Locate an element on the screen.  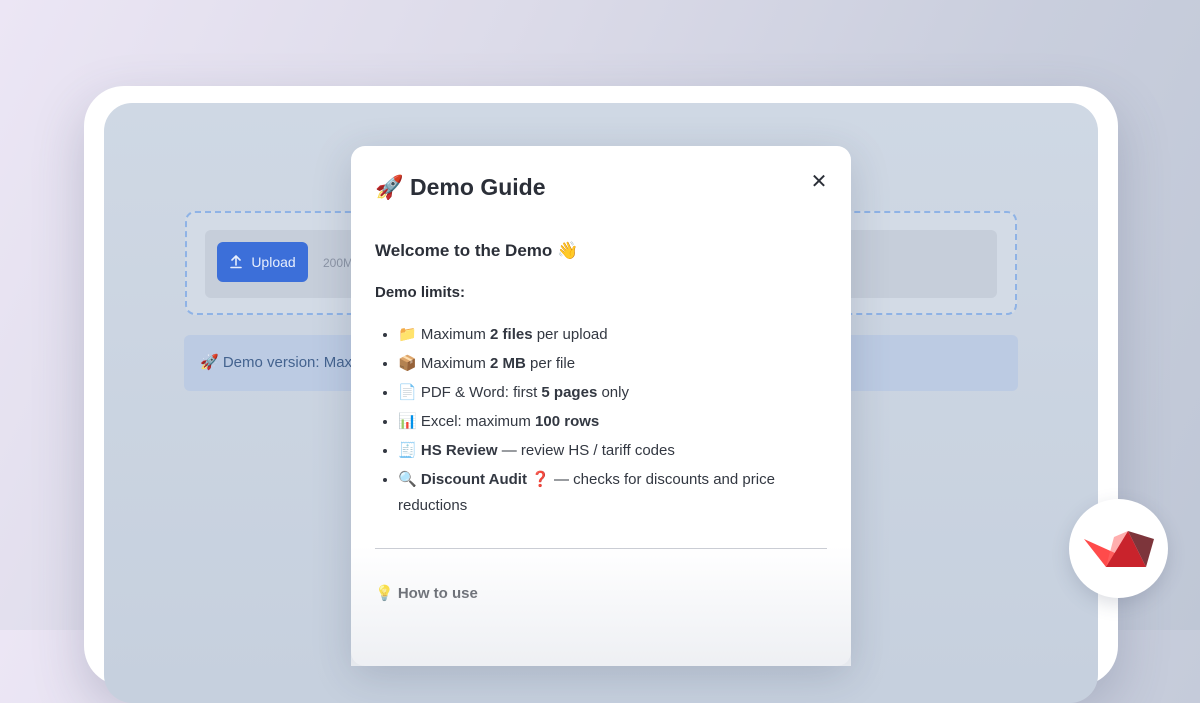
close-button: ✕ is located at coordinates (819, 181).